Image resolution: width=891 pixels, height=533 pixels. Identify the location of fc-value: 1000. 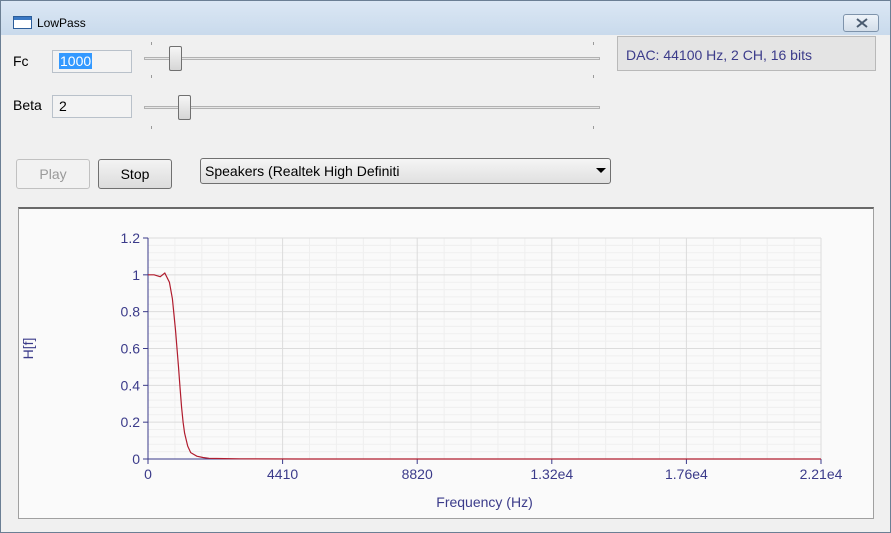
(76, 61).